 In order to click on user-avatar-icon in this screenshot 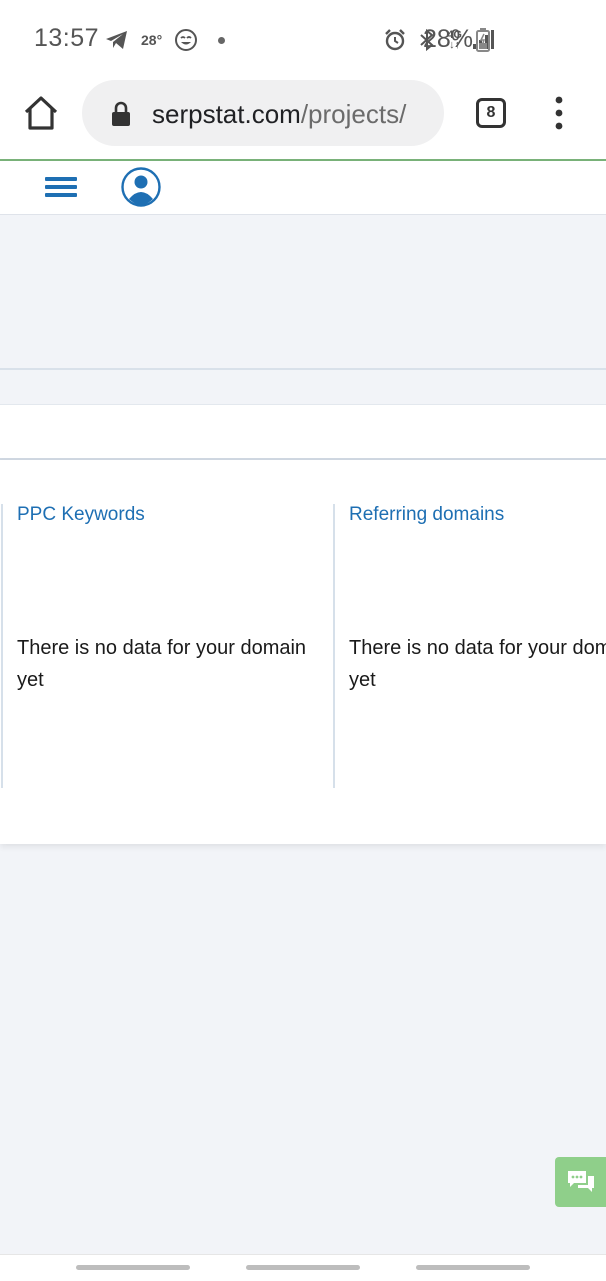, I will do `click(141, 187)`.